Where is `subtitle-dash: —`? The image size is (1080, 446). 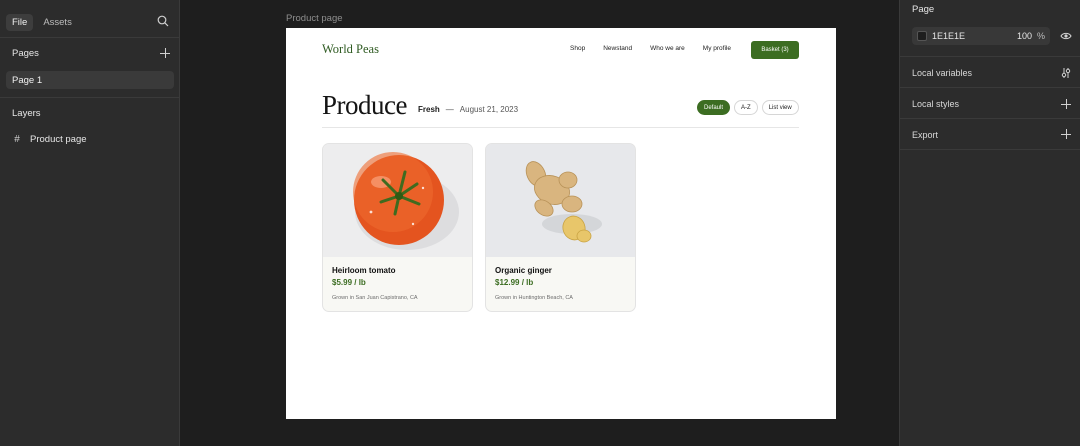 subtitle-dash: — is located at coordinates (449, 109).